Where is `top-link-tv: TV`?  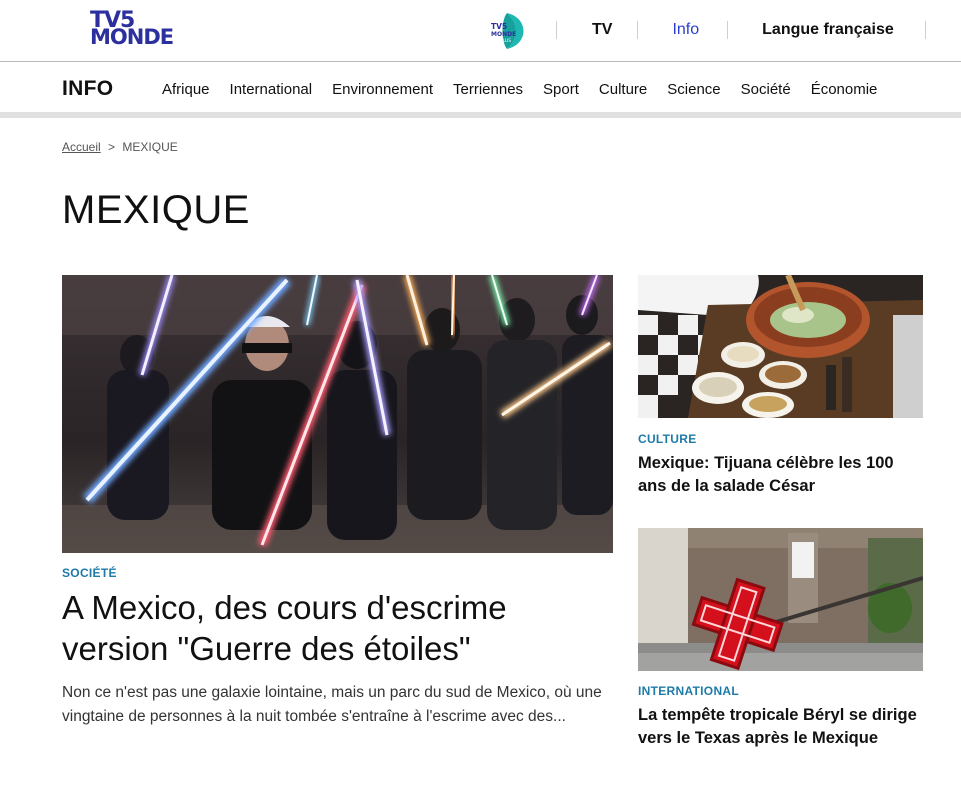
top-link-tv: TV is located at coordinates (602, 30).